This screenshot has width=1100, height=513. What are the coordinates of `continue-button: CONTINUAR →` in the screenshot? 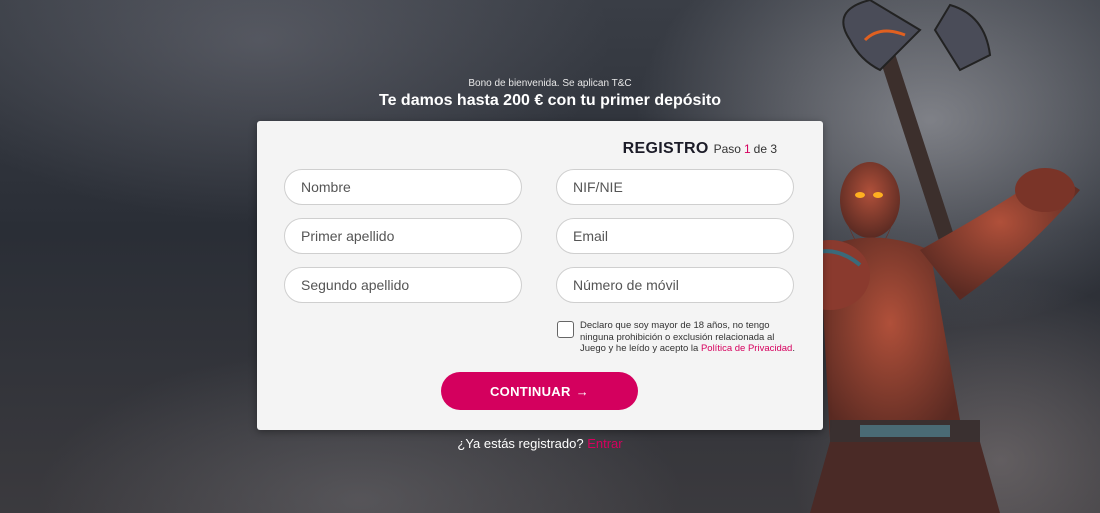 It's located at (539, 391).